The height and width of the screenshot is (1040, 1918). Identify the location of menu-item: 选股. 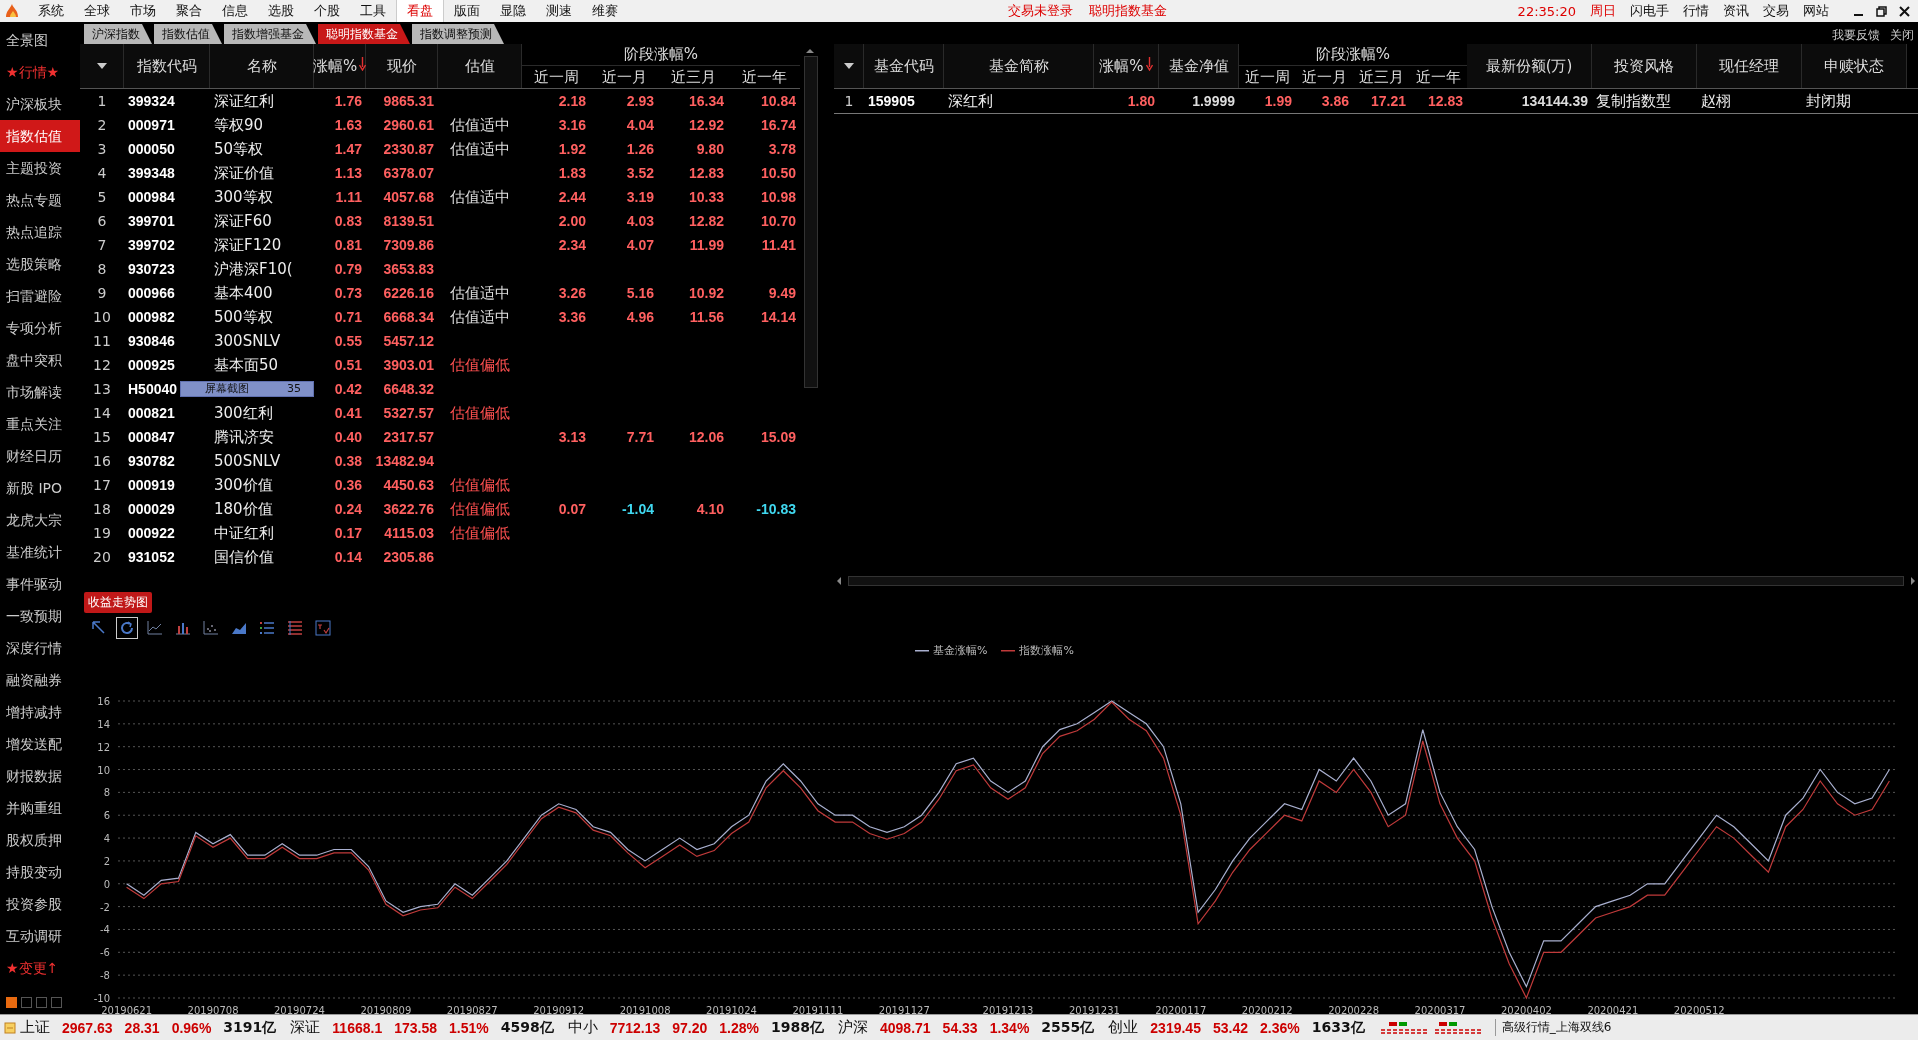
(281, 11).